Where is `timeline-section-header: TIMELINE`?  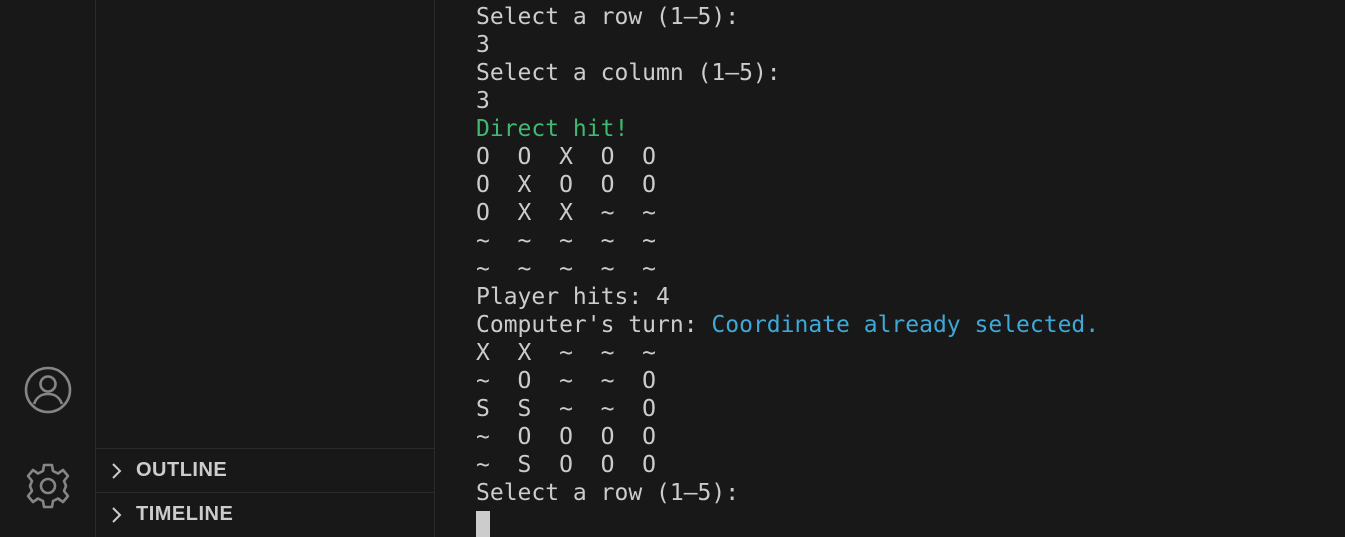
timeline-section-header: TIMELINE is located at coordinates (265, 514).